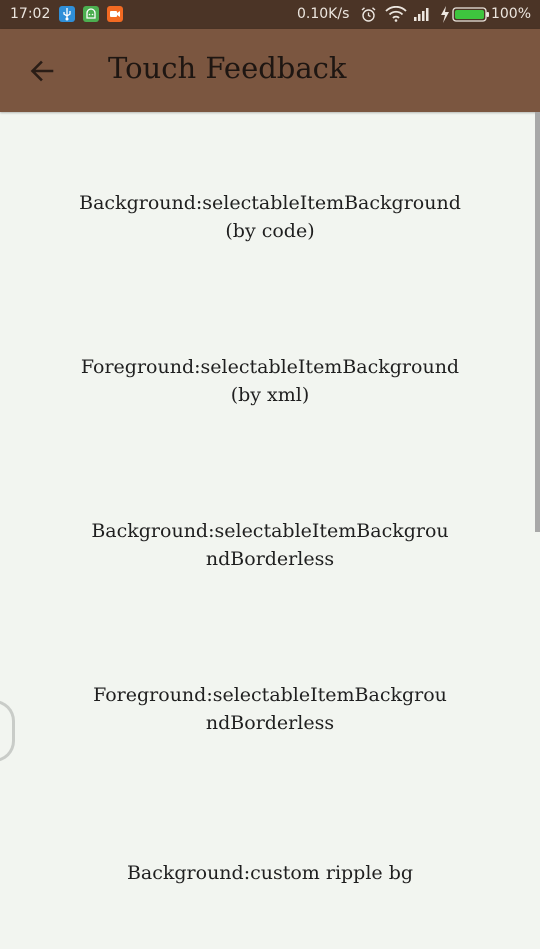  Describe the element at coordinates (115, 14) in the screenshot. I see `camera-icon` at that location.